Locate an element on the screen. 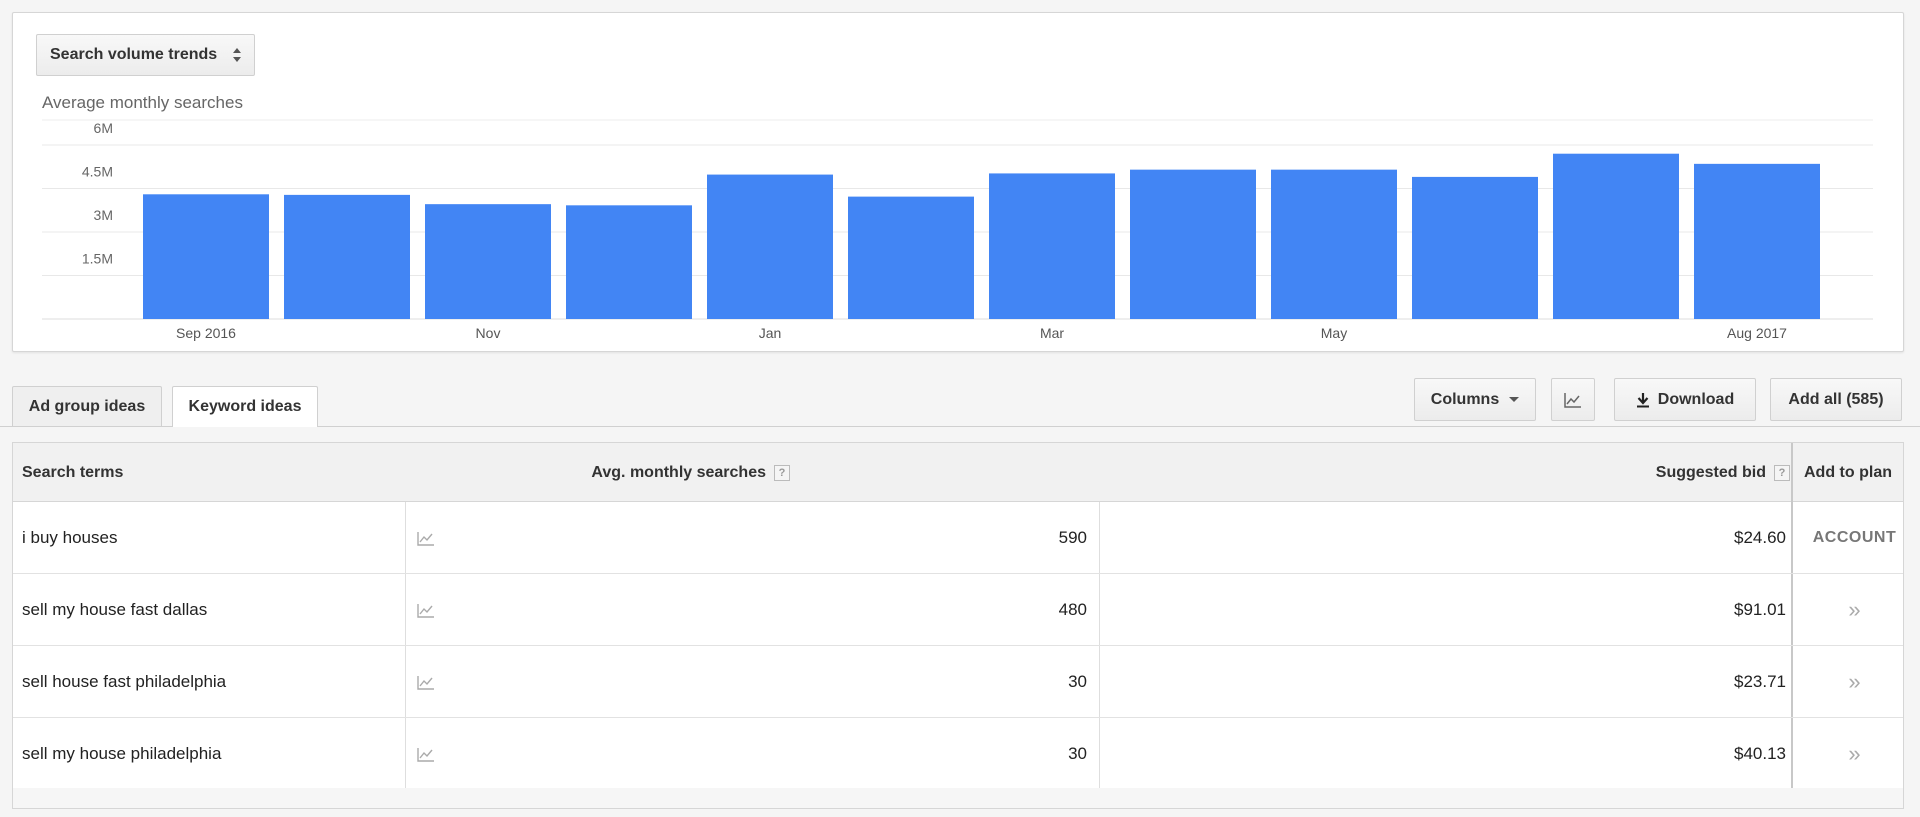 The height and width of the screenshot is (817, 1920). add-all-button: Add all (585) is located at coordinates (1836, 399).